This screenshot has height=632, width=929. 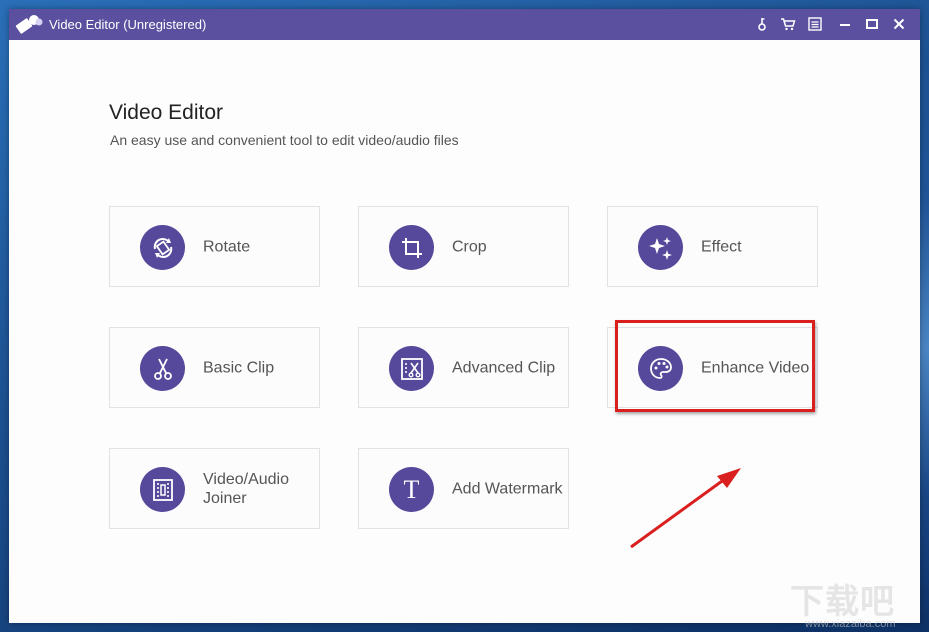 What do you see at coordinates (29, 24) in the screenshot?
I see `app-logo-icon` at bounding box center [29, 24].